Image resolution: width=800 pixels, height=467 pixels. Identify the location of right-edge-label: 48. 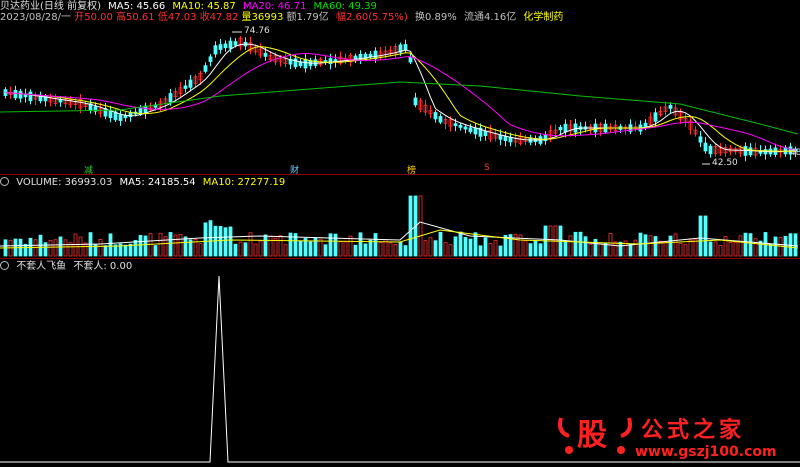
(795, 153).